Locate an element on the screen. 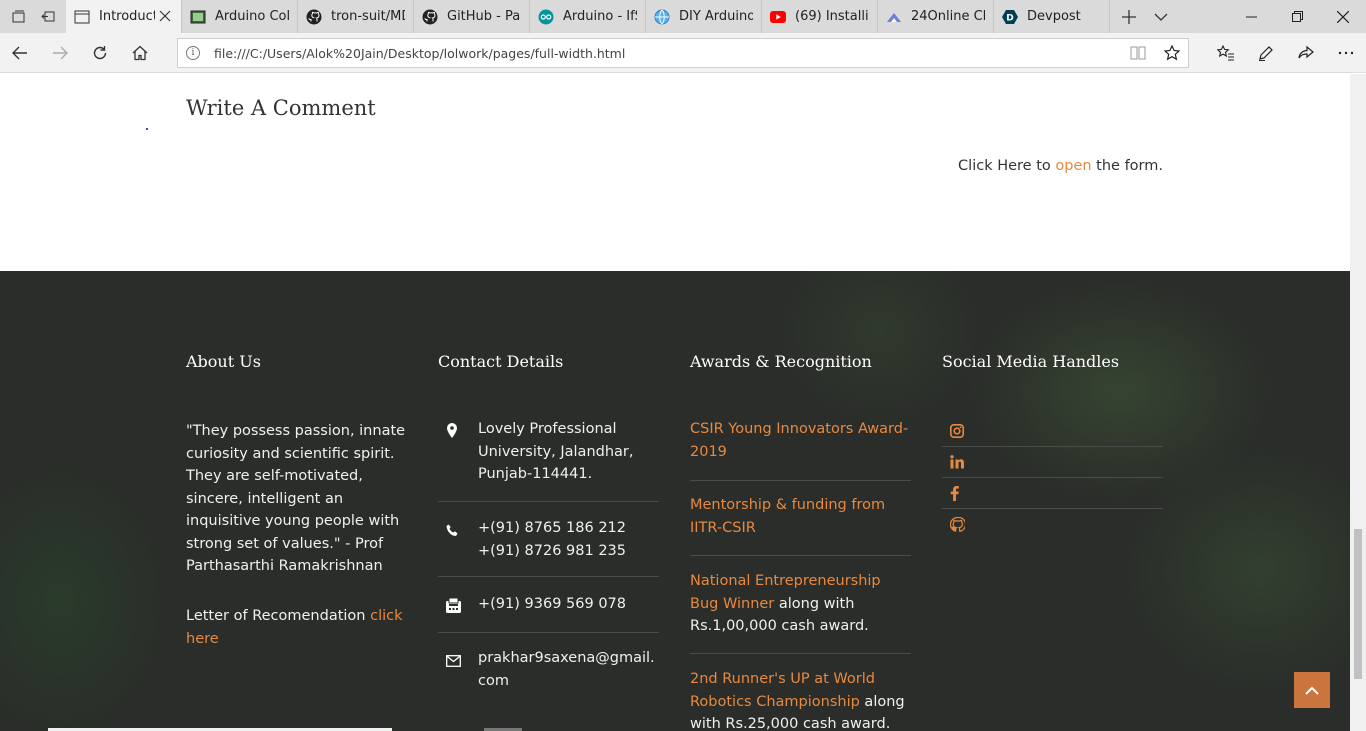  tab-24online: 24Online Clie is located at coordinates (936, 16).